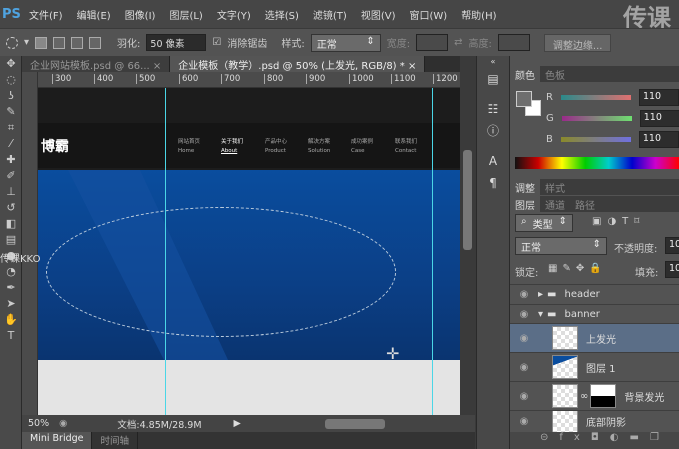 Image resolution: width=679 pixels, height=449 pixels. Describe the element at coordinates (594, 337) in the screenshot. I see `layer-item-selected: ◉ 上发光` at that location.